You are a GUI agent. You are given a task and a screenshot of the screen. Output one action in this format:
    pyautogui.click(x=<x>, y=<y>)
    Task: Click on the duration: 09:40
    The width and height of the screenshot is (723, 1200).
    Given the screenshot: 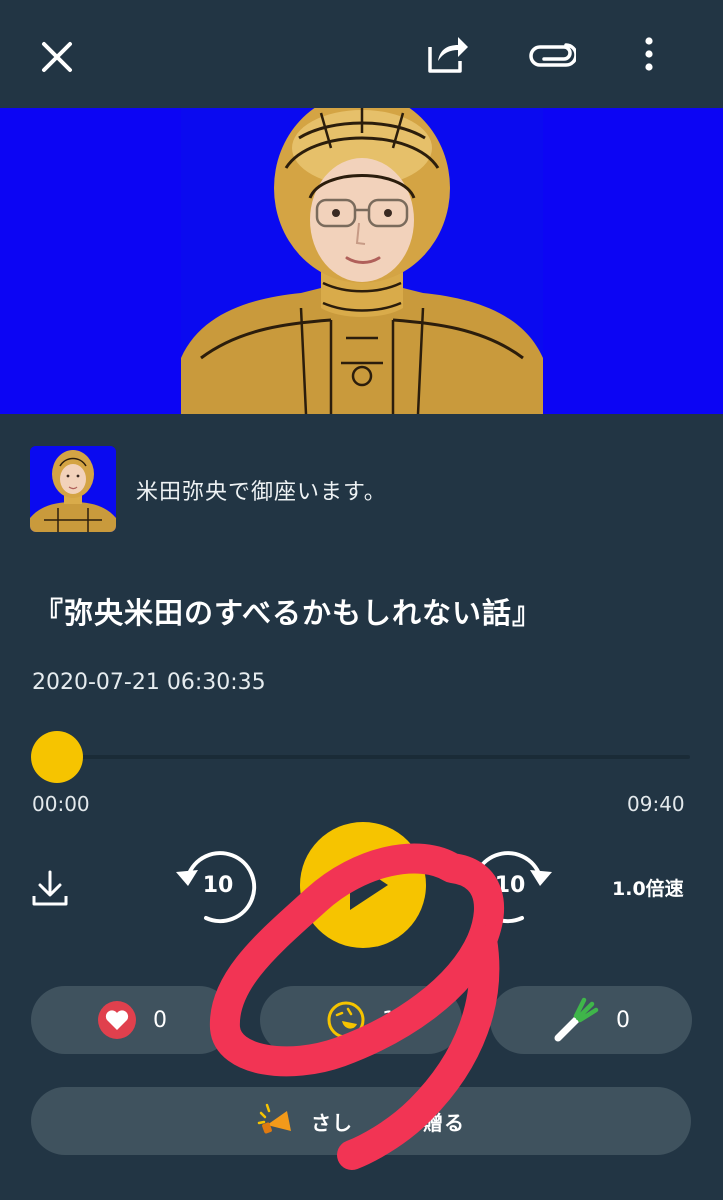 What is the action you would take?
    pyautogui.click(x=656, y=804)
    